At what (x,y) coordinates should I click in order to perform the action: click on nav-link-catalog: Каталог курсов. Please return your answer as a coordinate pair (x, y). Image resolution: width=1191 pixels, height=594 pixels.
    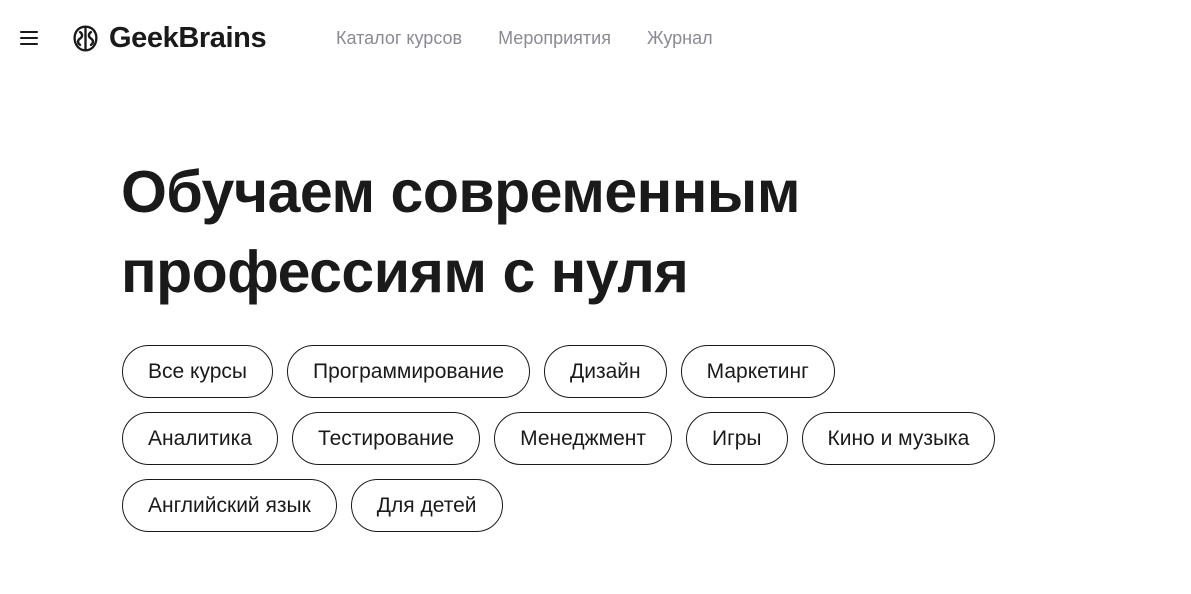
    Looking at the image, I should click on (399, 38).